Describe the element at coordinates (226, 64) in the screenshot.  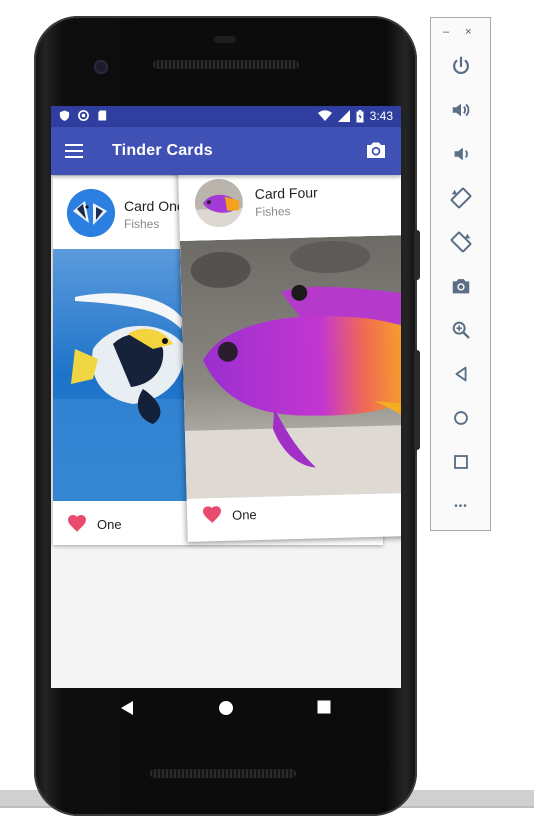
I see `top-speaker-grille` at that location.